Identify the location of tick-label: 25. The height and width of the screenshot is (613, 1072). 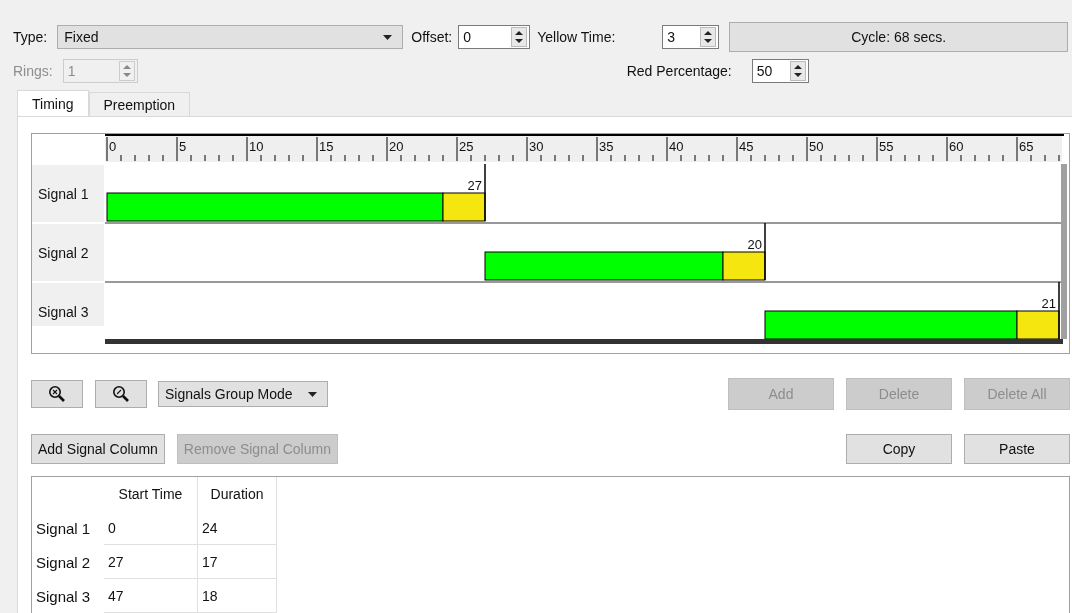
(466, 146).